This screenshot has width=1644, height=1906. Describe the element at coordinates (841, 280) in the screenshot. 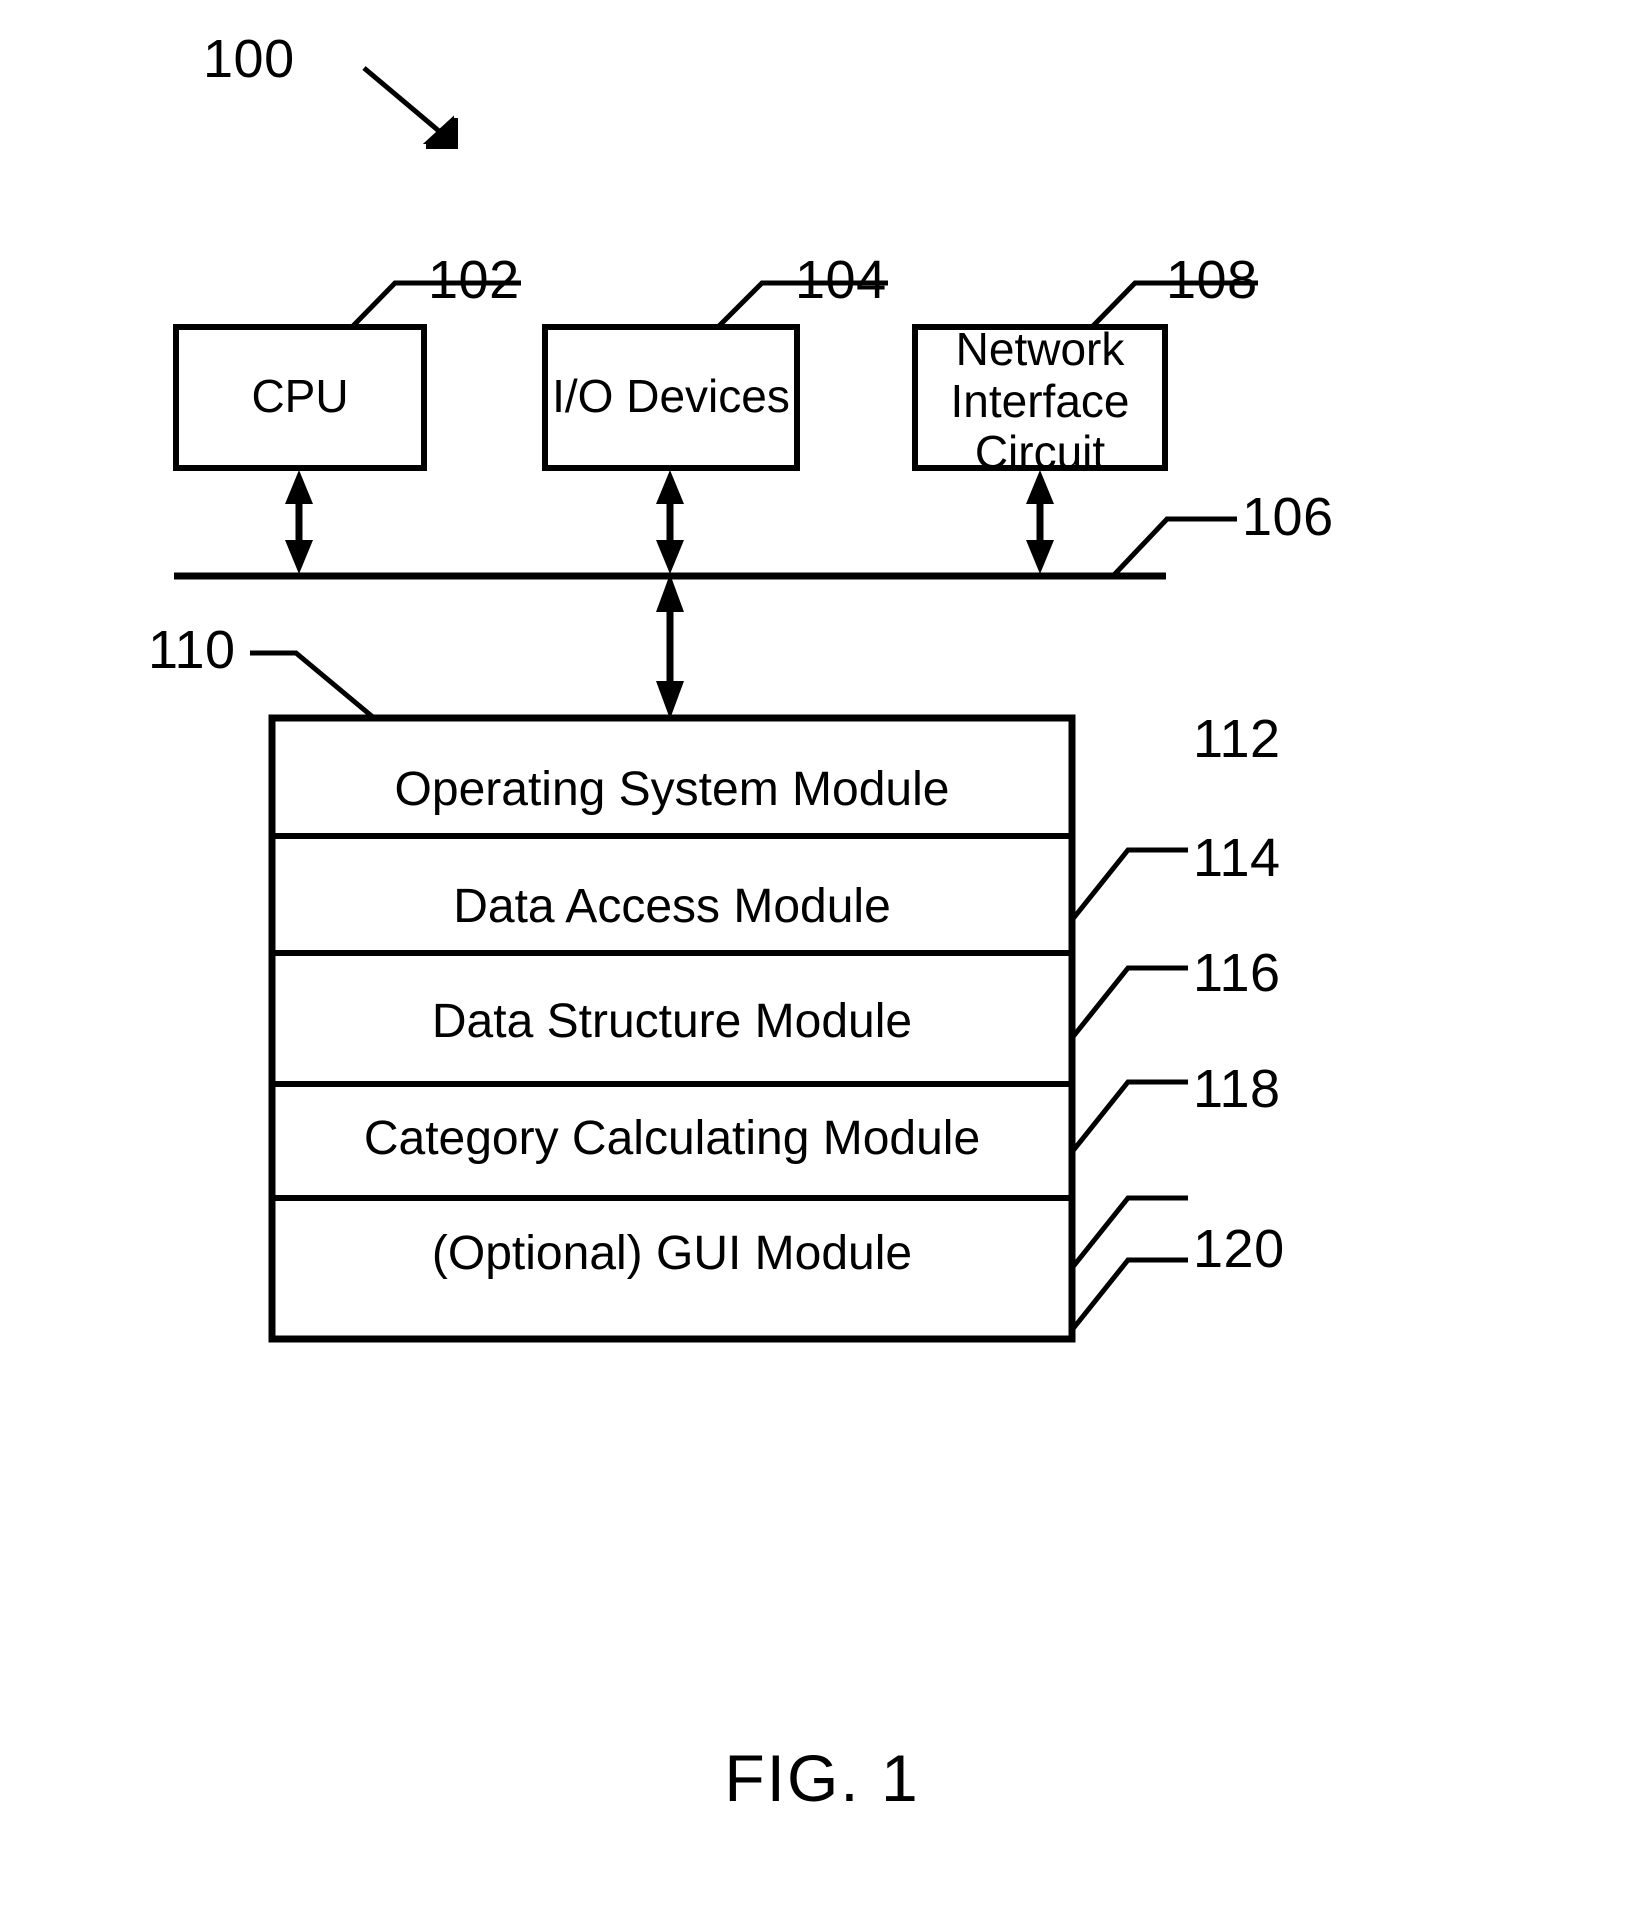

I see `ref-number-104: 104` at that location.